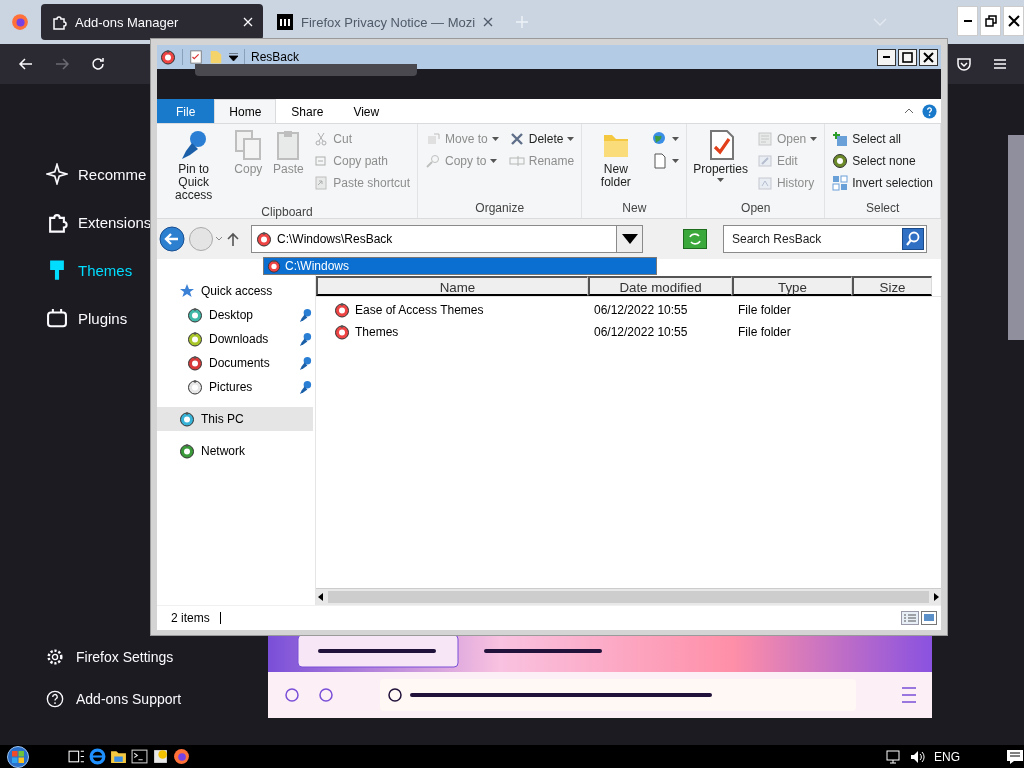 This screenshot has height=768, width=1024. Describe the element at coordinates (541, 139) in the screenshot. I see `ribbon-button: Delete` at that location.